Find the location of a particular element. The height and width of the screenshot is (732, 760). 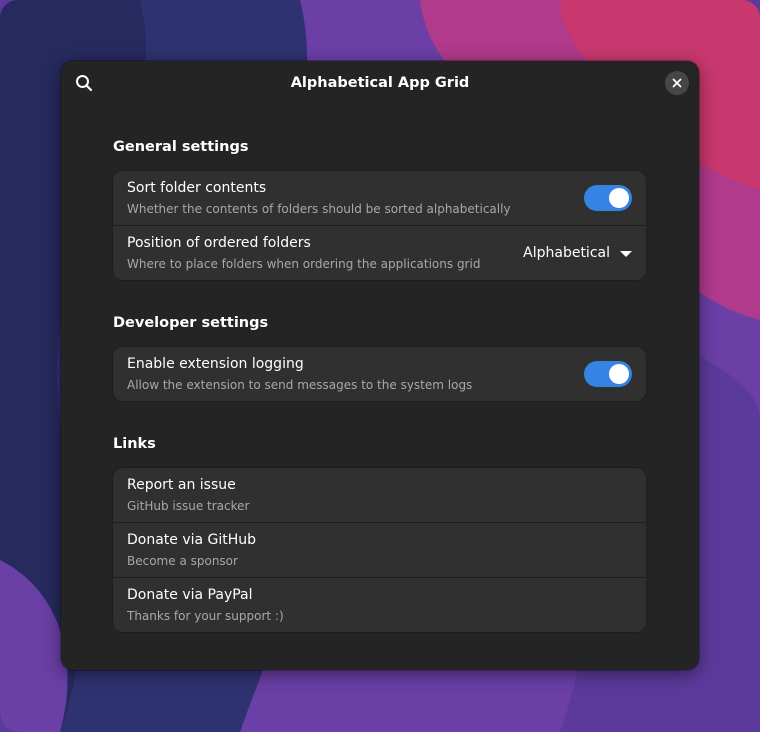

position-folders-title: Position of ordered folders is located at coordinates (219, 243).